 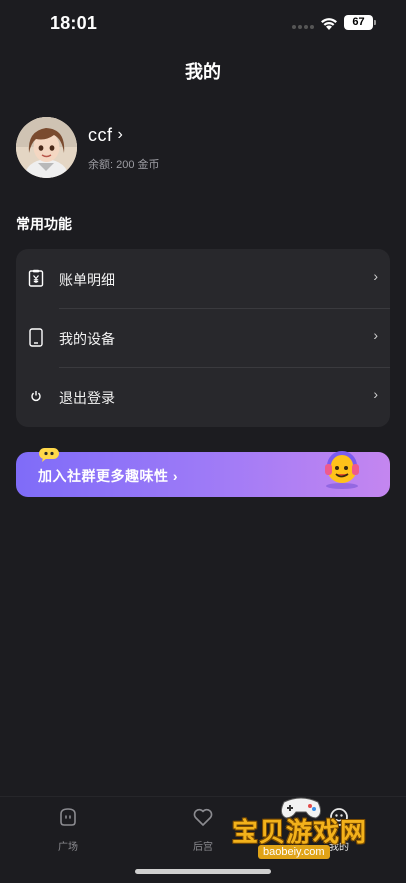 I want to click on section-title: 常用功能, so click(x=44, y=224).